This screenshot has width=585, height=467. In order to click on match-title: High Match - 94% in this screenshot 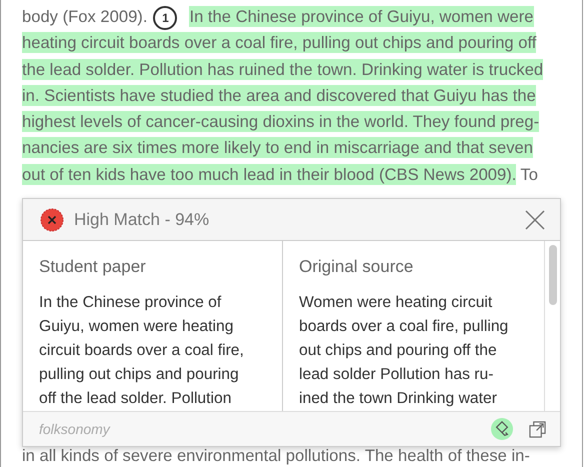, I will do `click(142, 220)`.